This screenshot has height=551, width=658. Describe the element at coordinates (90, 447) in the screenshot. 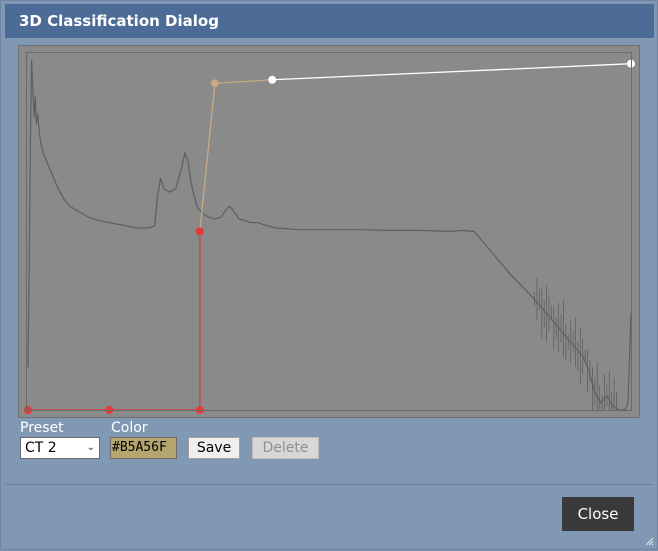

I see `chevron-down-icon: ⌄` at that location.